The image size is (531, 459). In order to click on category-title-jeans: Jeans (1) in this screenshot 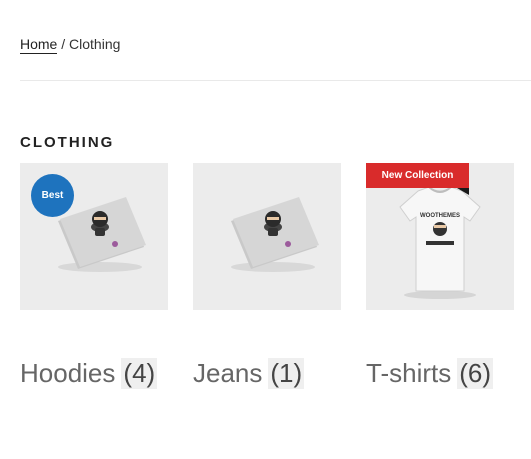, I will do `click(267, 373)`.